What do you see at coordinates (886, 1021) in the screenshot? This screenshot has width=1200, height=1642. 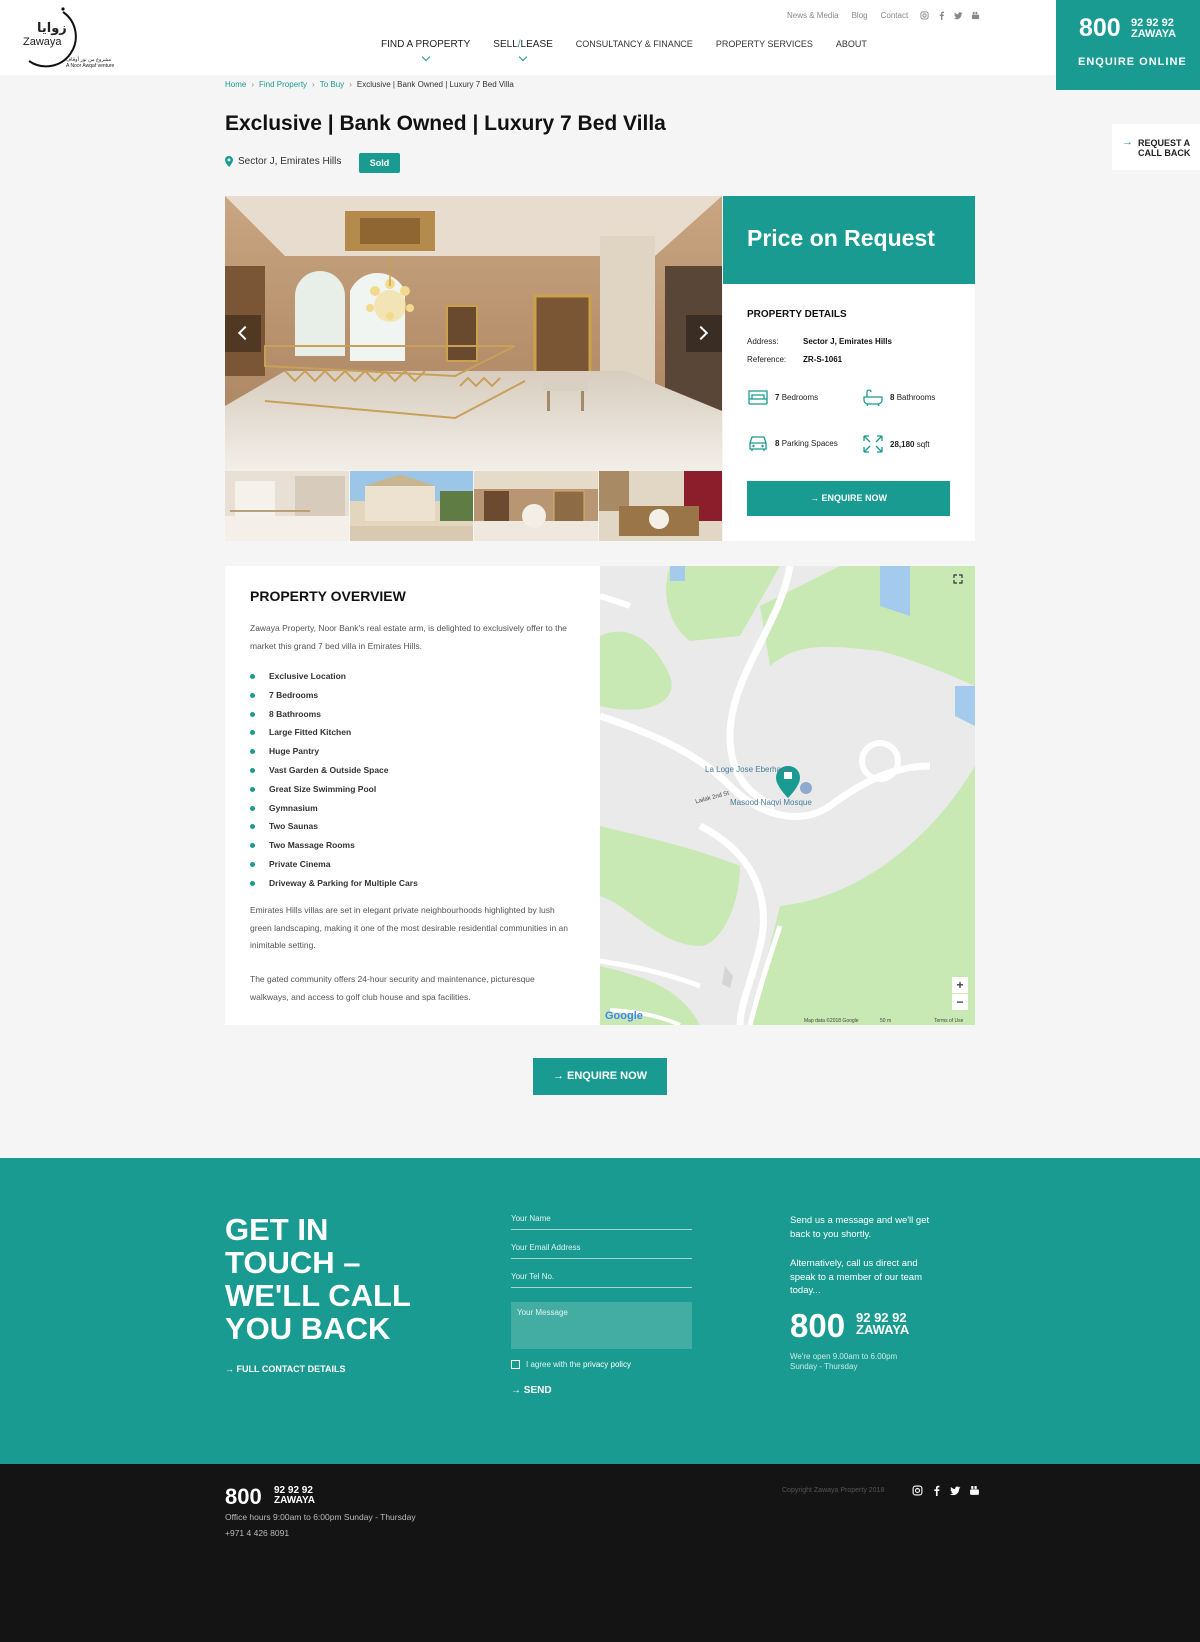 I see `map-scale: 50 m` at bounding box center [886, 1021].